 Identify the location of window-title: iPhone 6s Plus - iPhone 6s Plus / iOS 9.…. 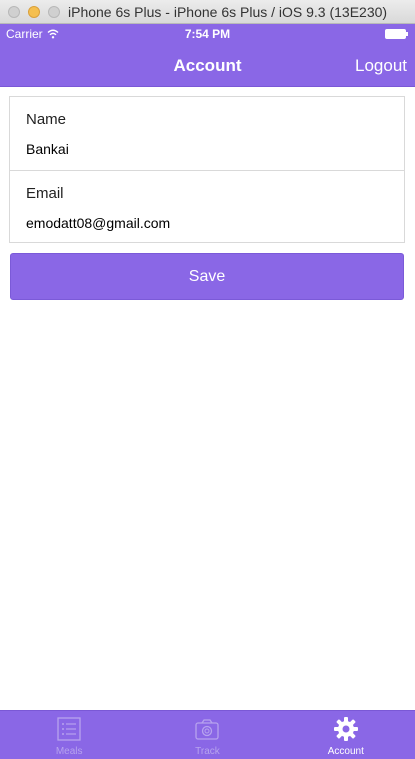
(228, 12).